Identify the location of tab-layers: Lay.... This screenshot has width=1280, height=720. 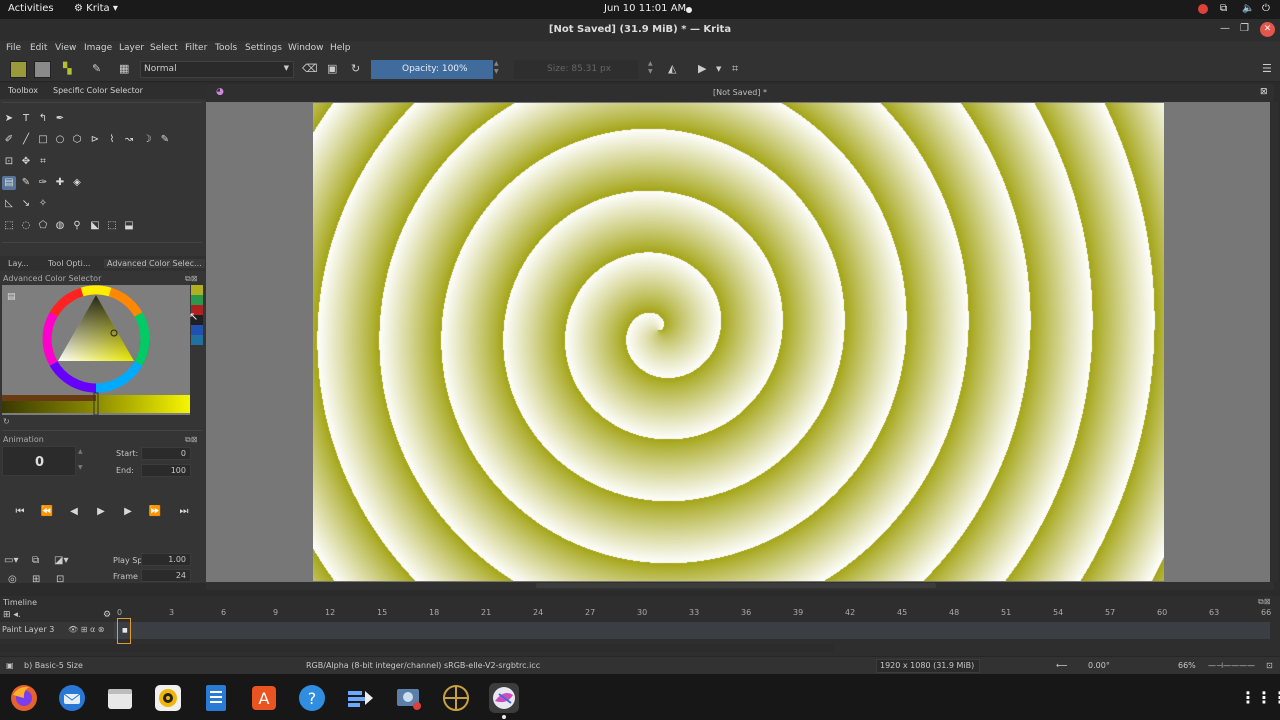
(18, 263).